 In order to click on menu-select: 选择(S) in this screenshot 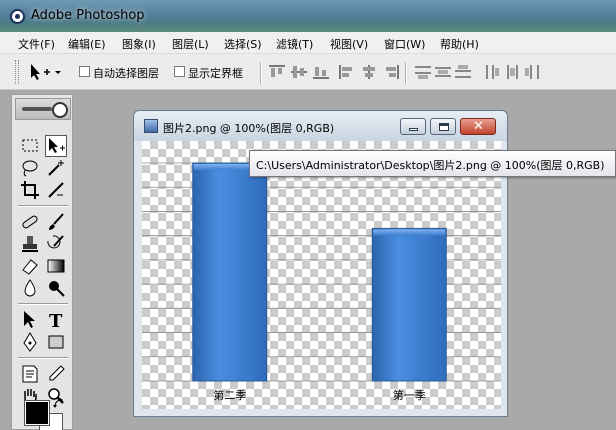, I will do `click(243, 44)`.